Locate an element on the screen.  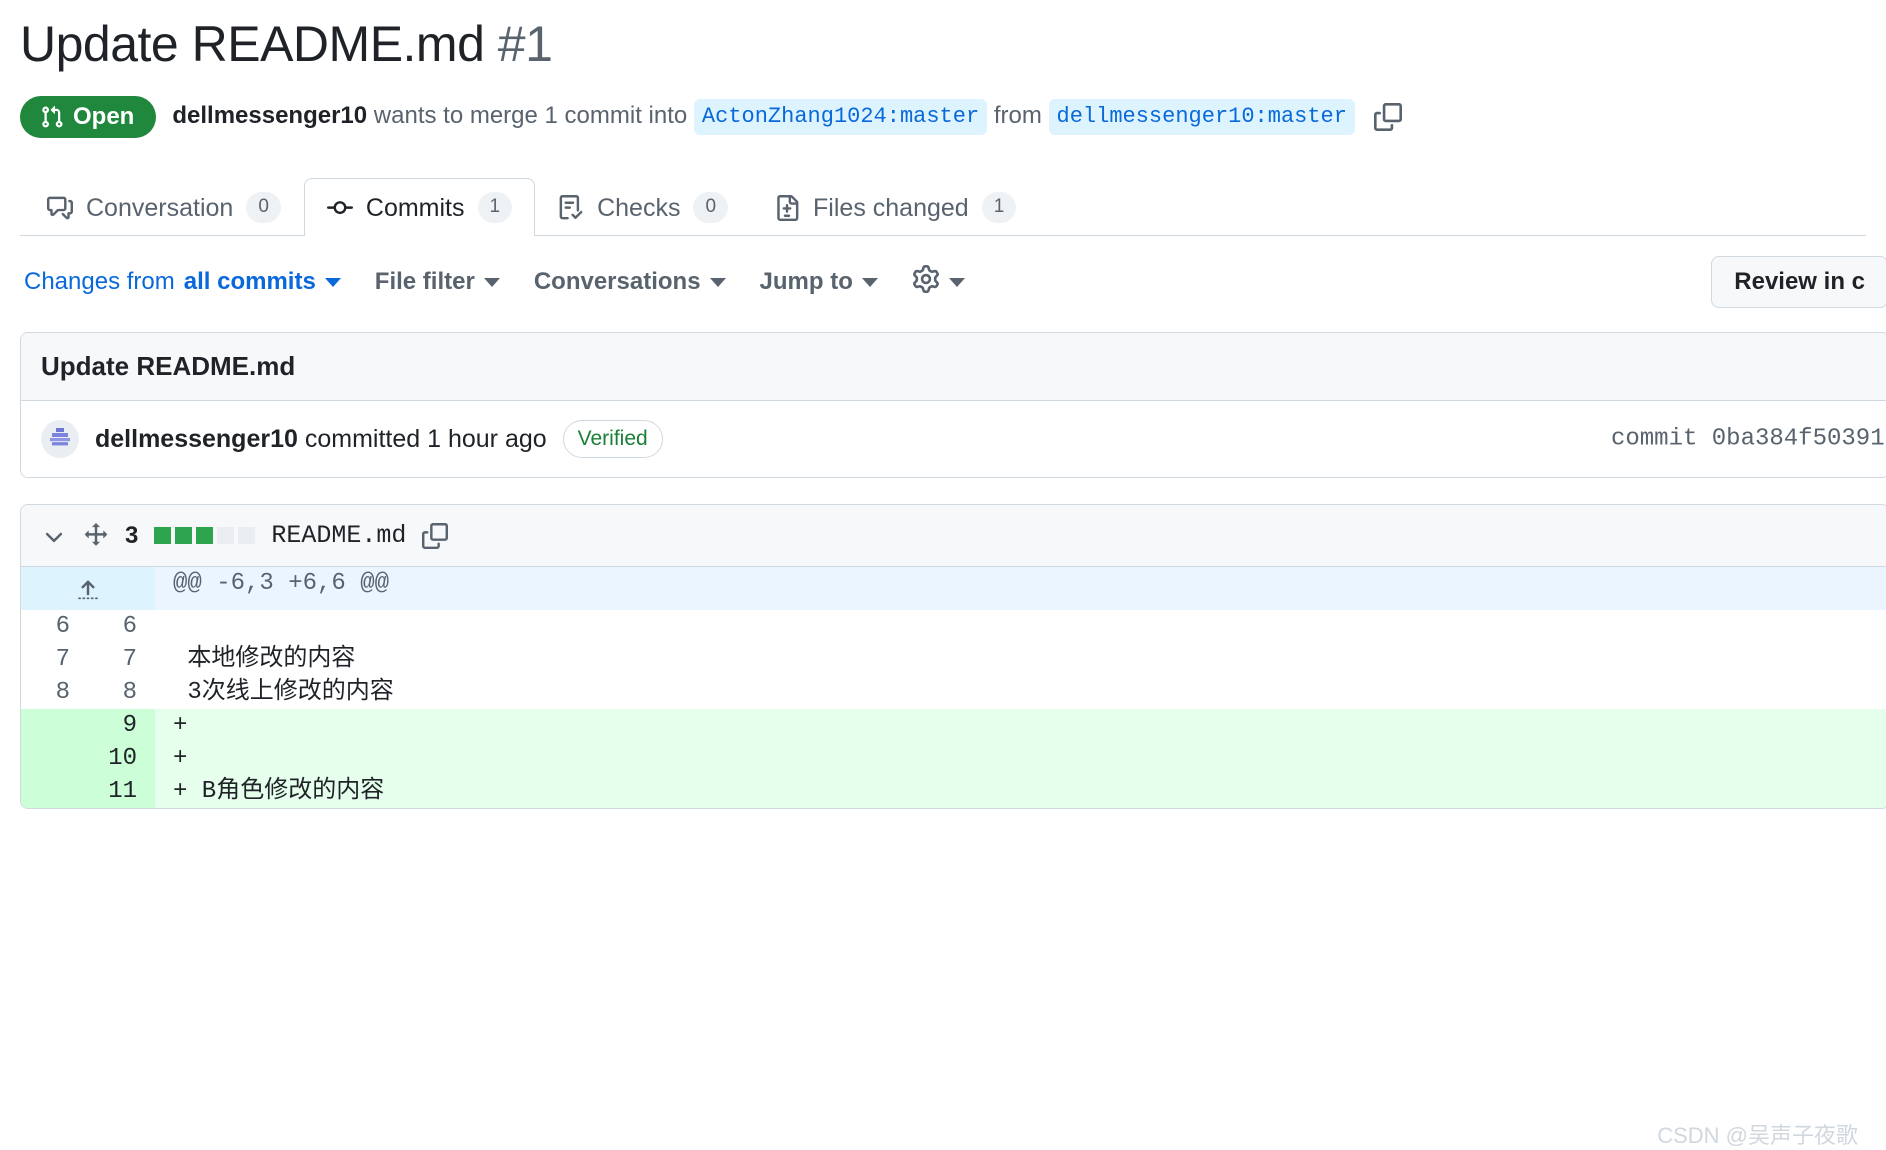
head-branch-chip: dellmessenger10:master is located at coordinates (1201, 117).